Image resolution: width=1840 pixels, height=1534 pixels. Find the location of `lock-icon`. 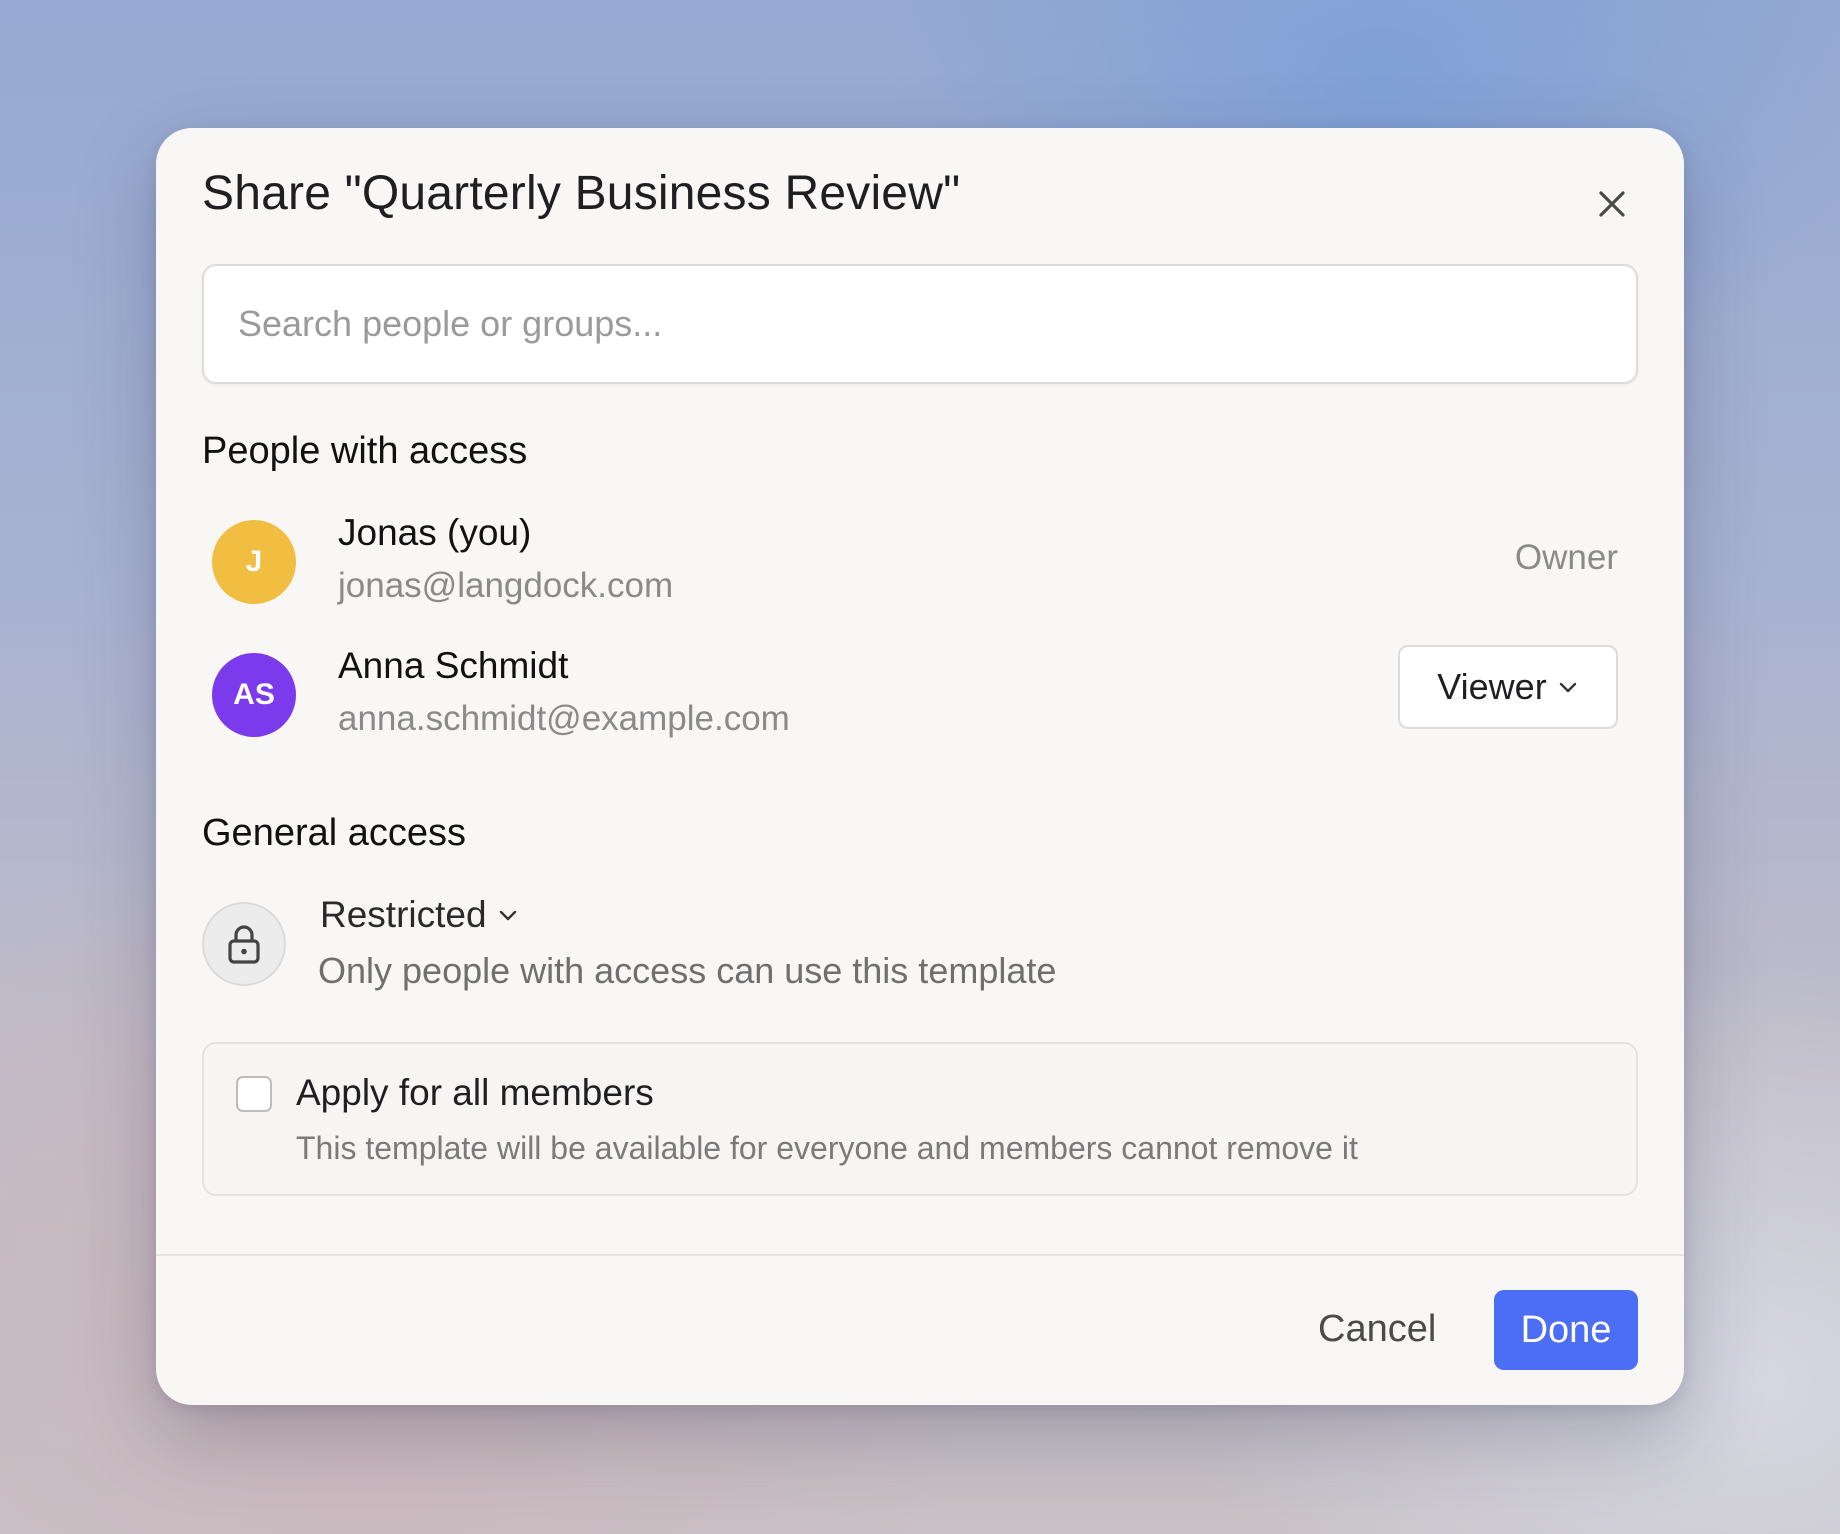

lock-icon is located at coordinates (244, 944).